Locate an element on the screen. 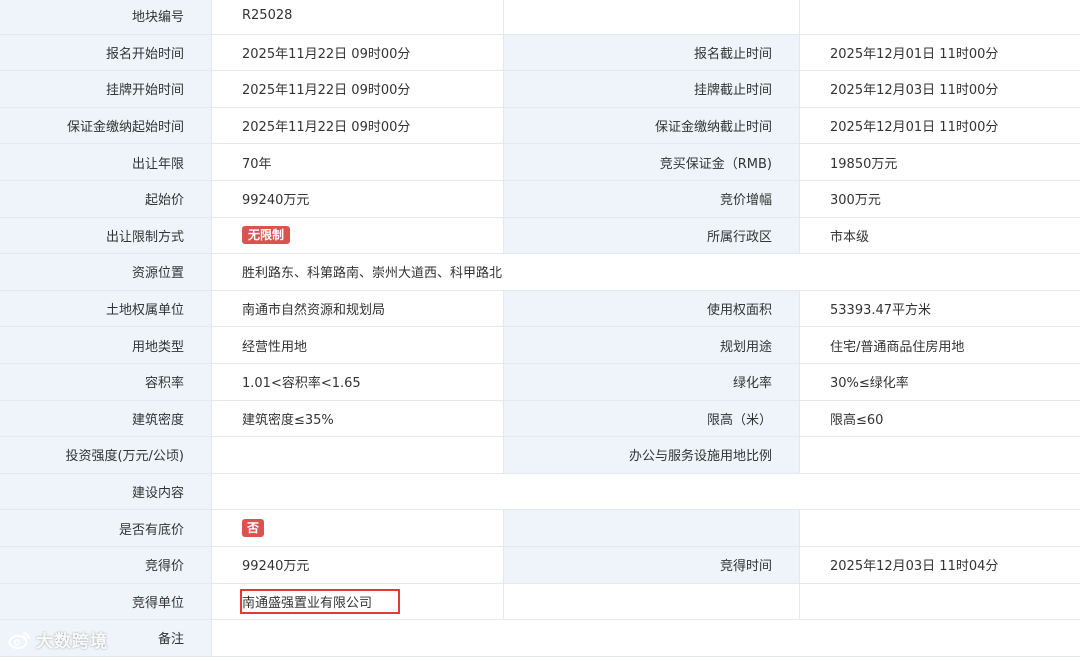 The width and height of the screenshot is (1080, 661). label-deposit-end: 保证金缴纳截止时间 is located at coordinates (652, 125).